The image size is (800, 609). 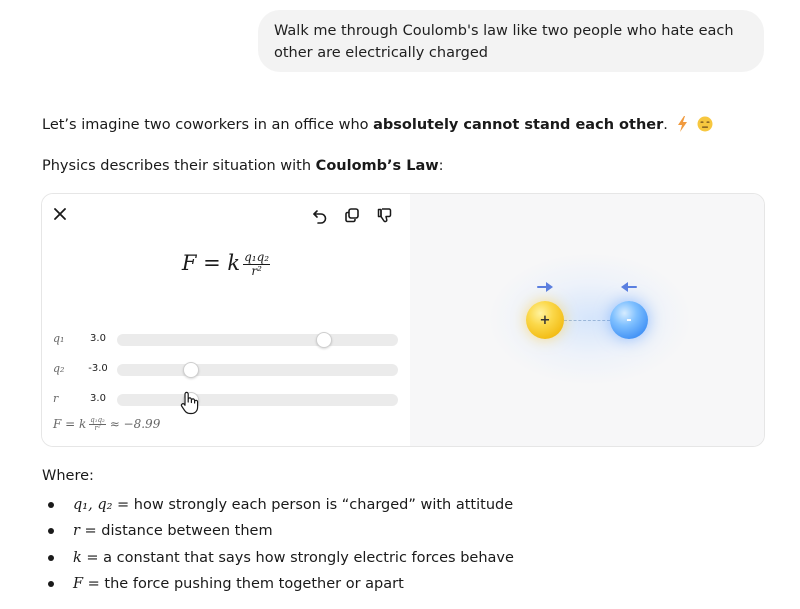 What do you see at coordinates (377, 166) in the screenshot?
I see `coulombs-law-bold: Coulomb’s Law` at bounding box center [377, 166].